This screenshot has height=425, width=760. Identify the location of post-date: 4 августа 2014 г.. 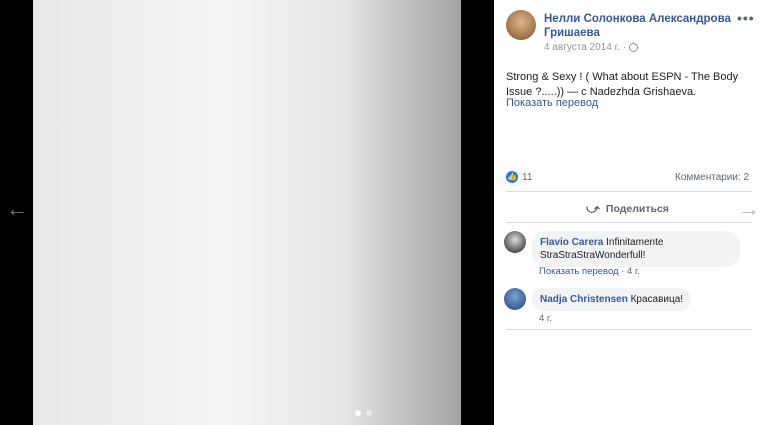
(582, 47).